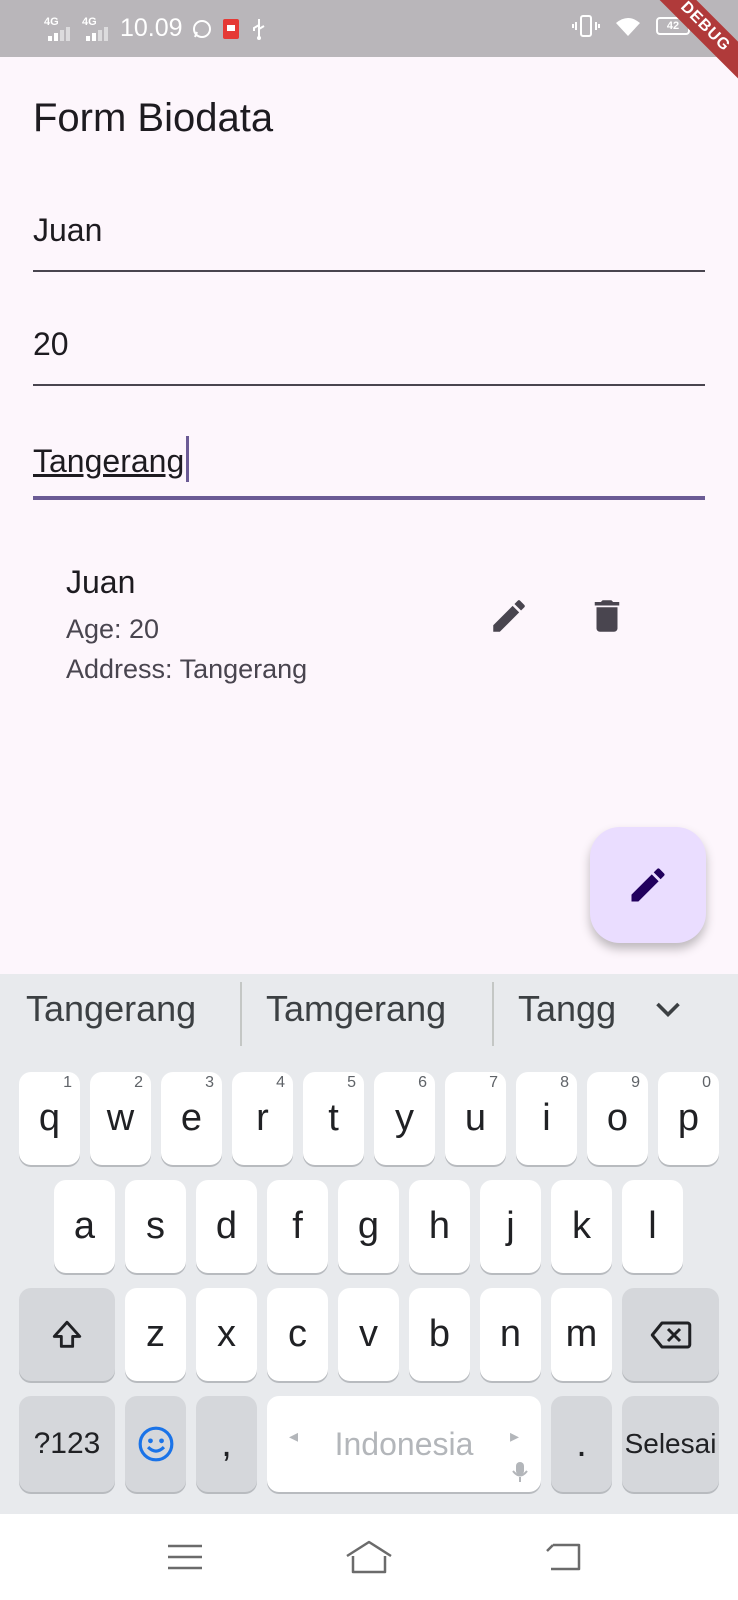 Image resolution: width=738 pixels, height=1600 pixels. What do you see at coordinates (369, 242) in the screenshot?
I see `name-field: Juan` at bounding box center [369, 242].